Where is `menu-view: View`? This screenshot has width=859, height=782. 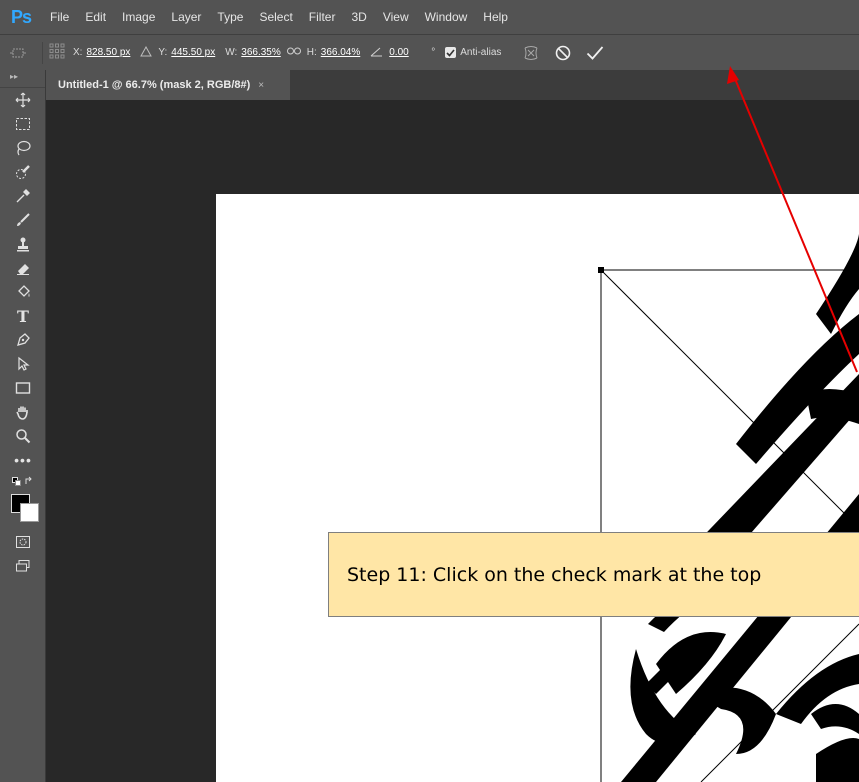
menu-view: View is located at coordinates (396, 17).